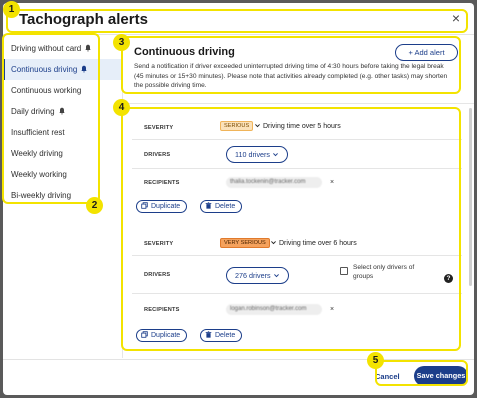 The height and width of the screenshot is (398, 477). I want to click on sidebar-item-bi-weekly-driving: Bi-weekly driving, so click(62, 195).